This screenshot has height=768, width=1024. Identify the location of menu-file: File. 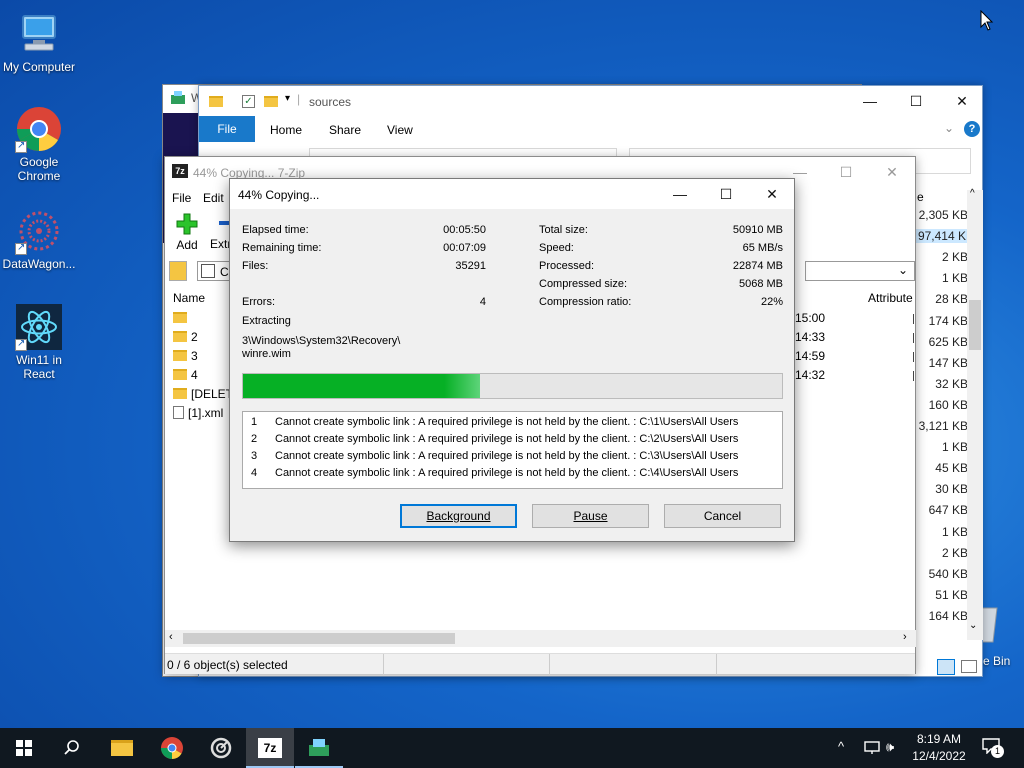
(181, 198).